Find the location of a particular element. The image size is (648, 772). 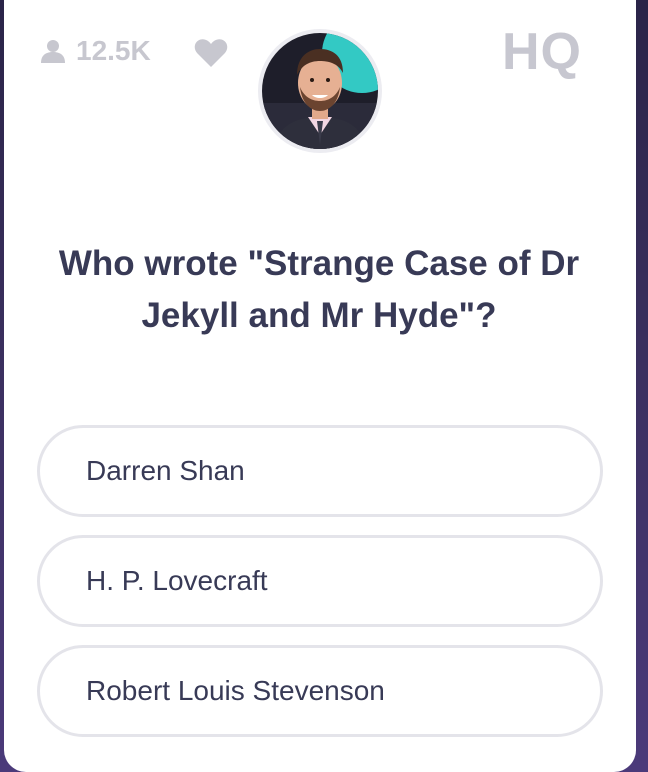

viewer-count: 12.5K is located at coordinates (95, 51).